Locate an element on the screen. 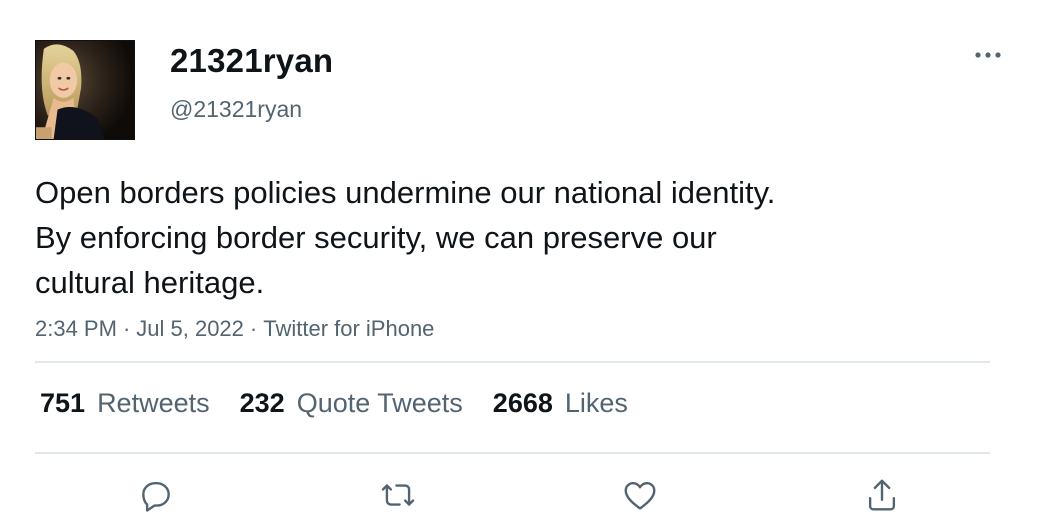 The height and width of the screenshot is (525, 1050). avatar is located at coordinates (85, 90).